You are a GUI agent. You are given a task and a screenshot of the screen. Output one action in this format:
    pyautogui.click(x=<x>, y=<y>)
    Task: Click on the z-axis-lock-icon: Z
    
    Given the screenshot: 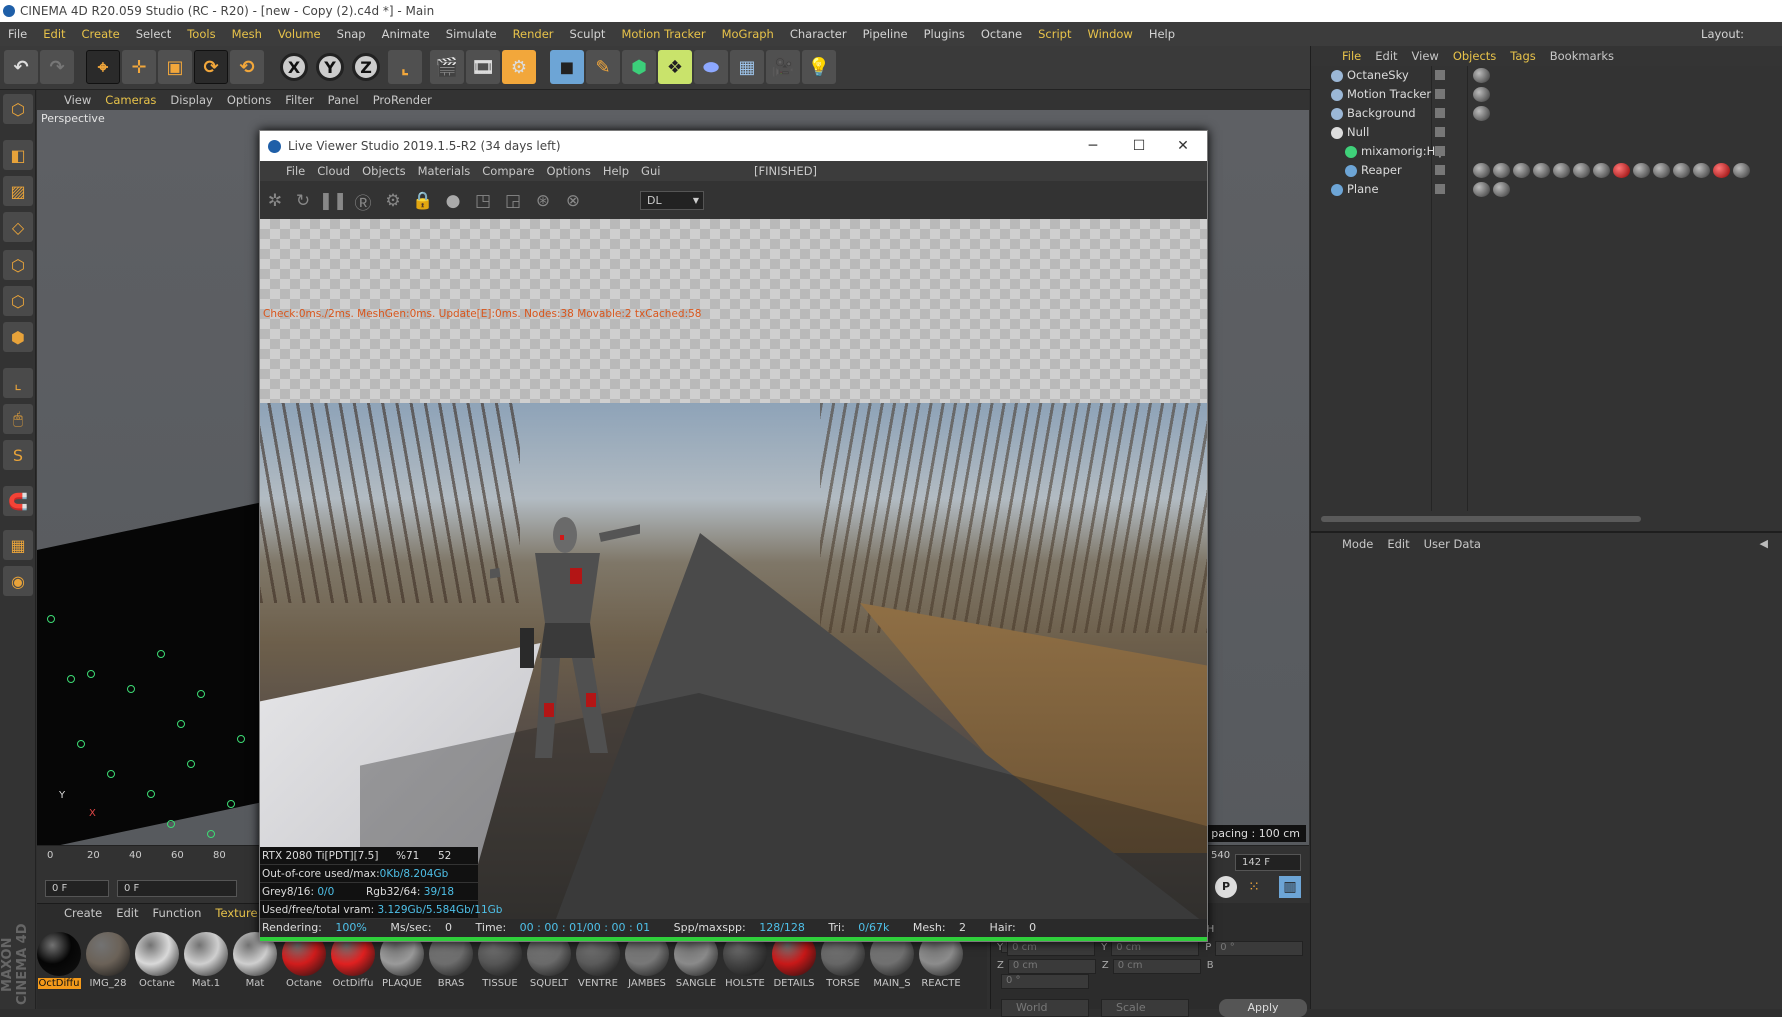 What is the action you would take?
    pyautogui.click(x=366, y=67)
    